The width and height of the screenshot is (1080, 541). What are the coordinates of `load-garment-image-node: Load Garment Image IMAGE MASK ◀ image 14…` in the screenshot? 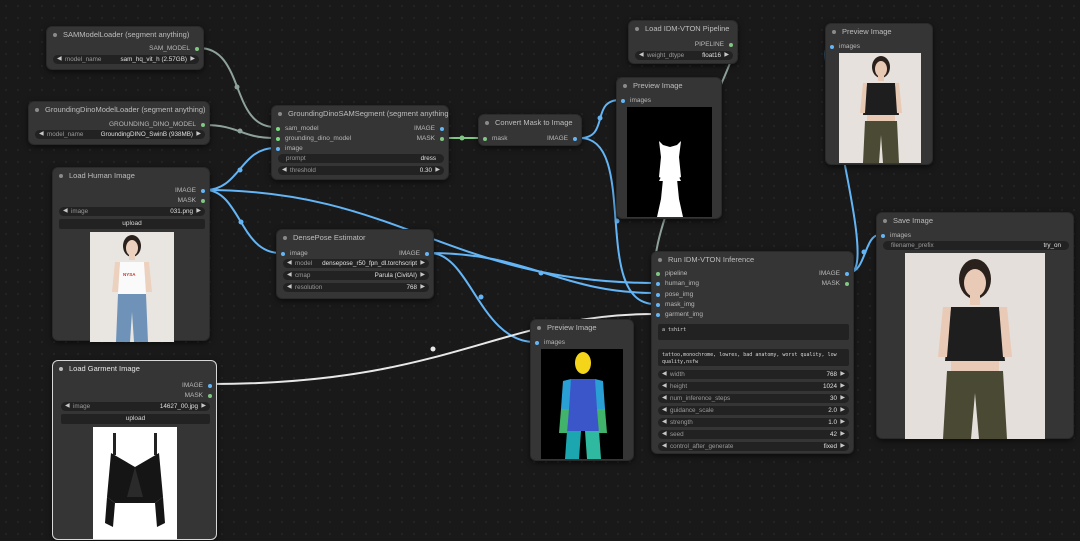 It's located at (134, 450).